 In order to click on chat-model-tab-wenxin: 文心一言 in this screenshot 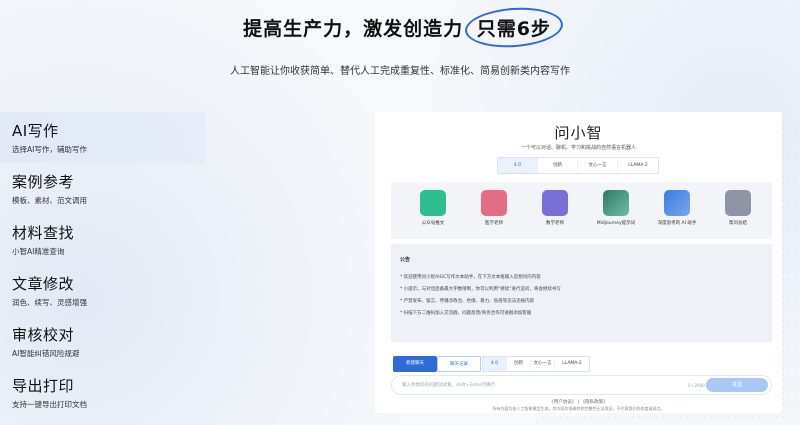, I will do `click(543, 364)`.